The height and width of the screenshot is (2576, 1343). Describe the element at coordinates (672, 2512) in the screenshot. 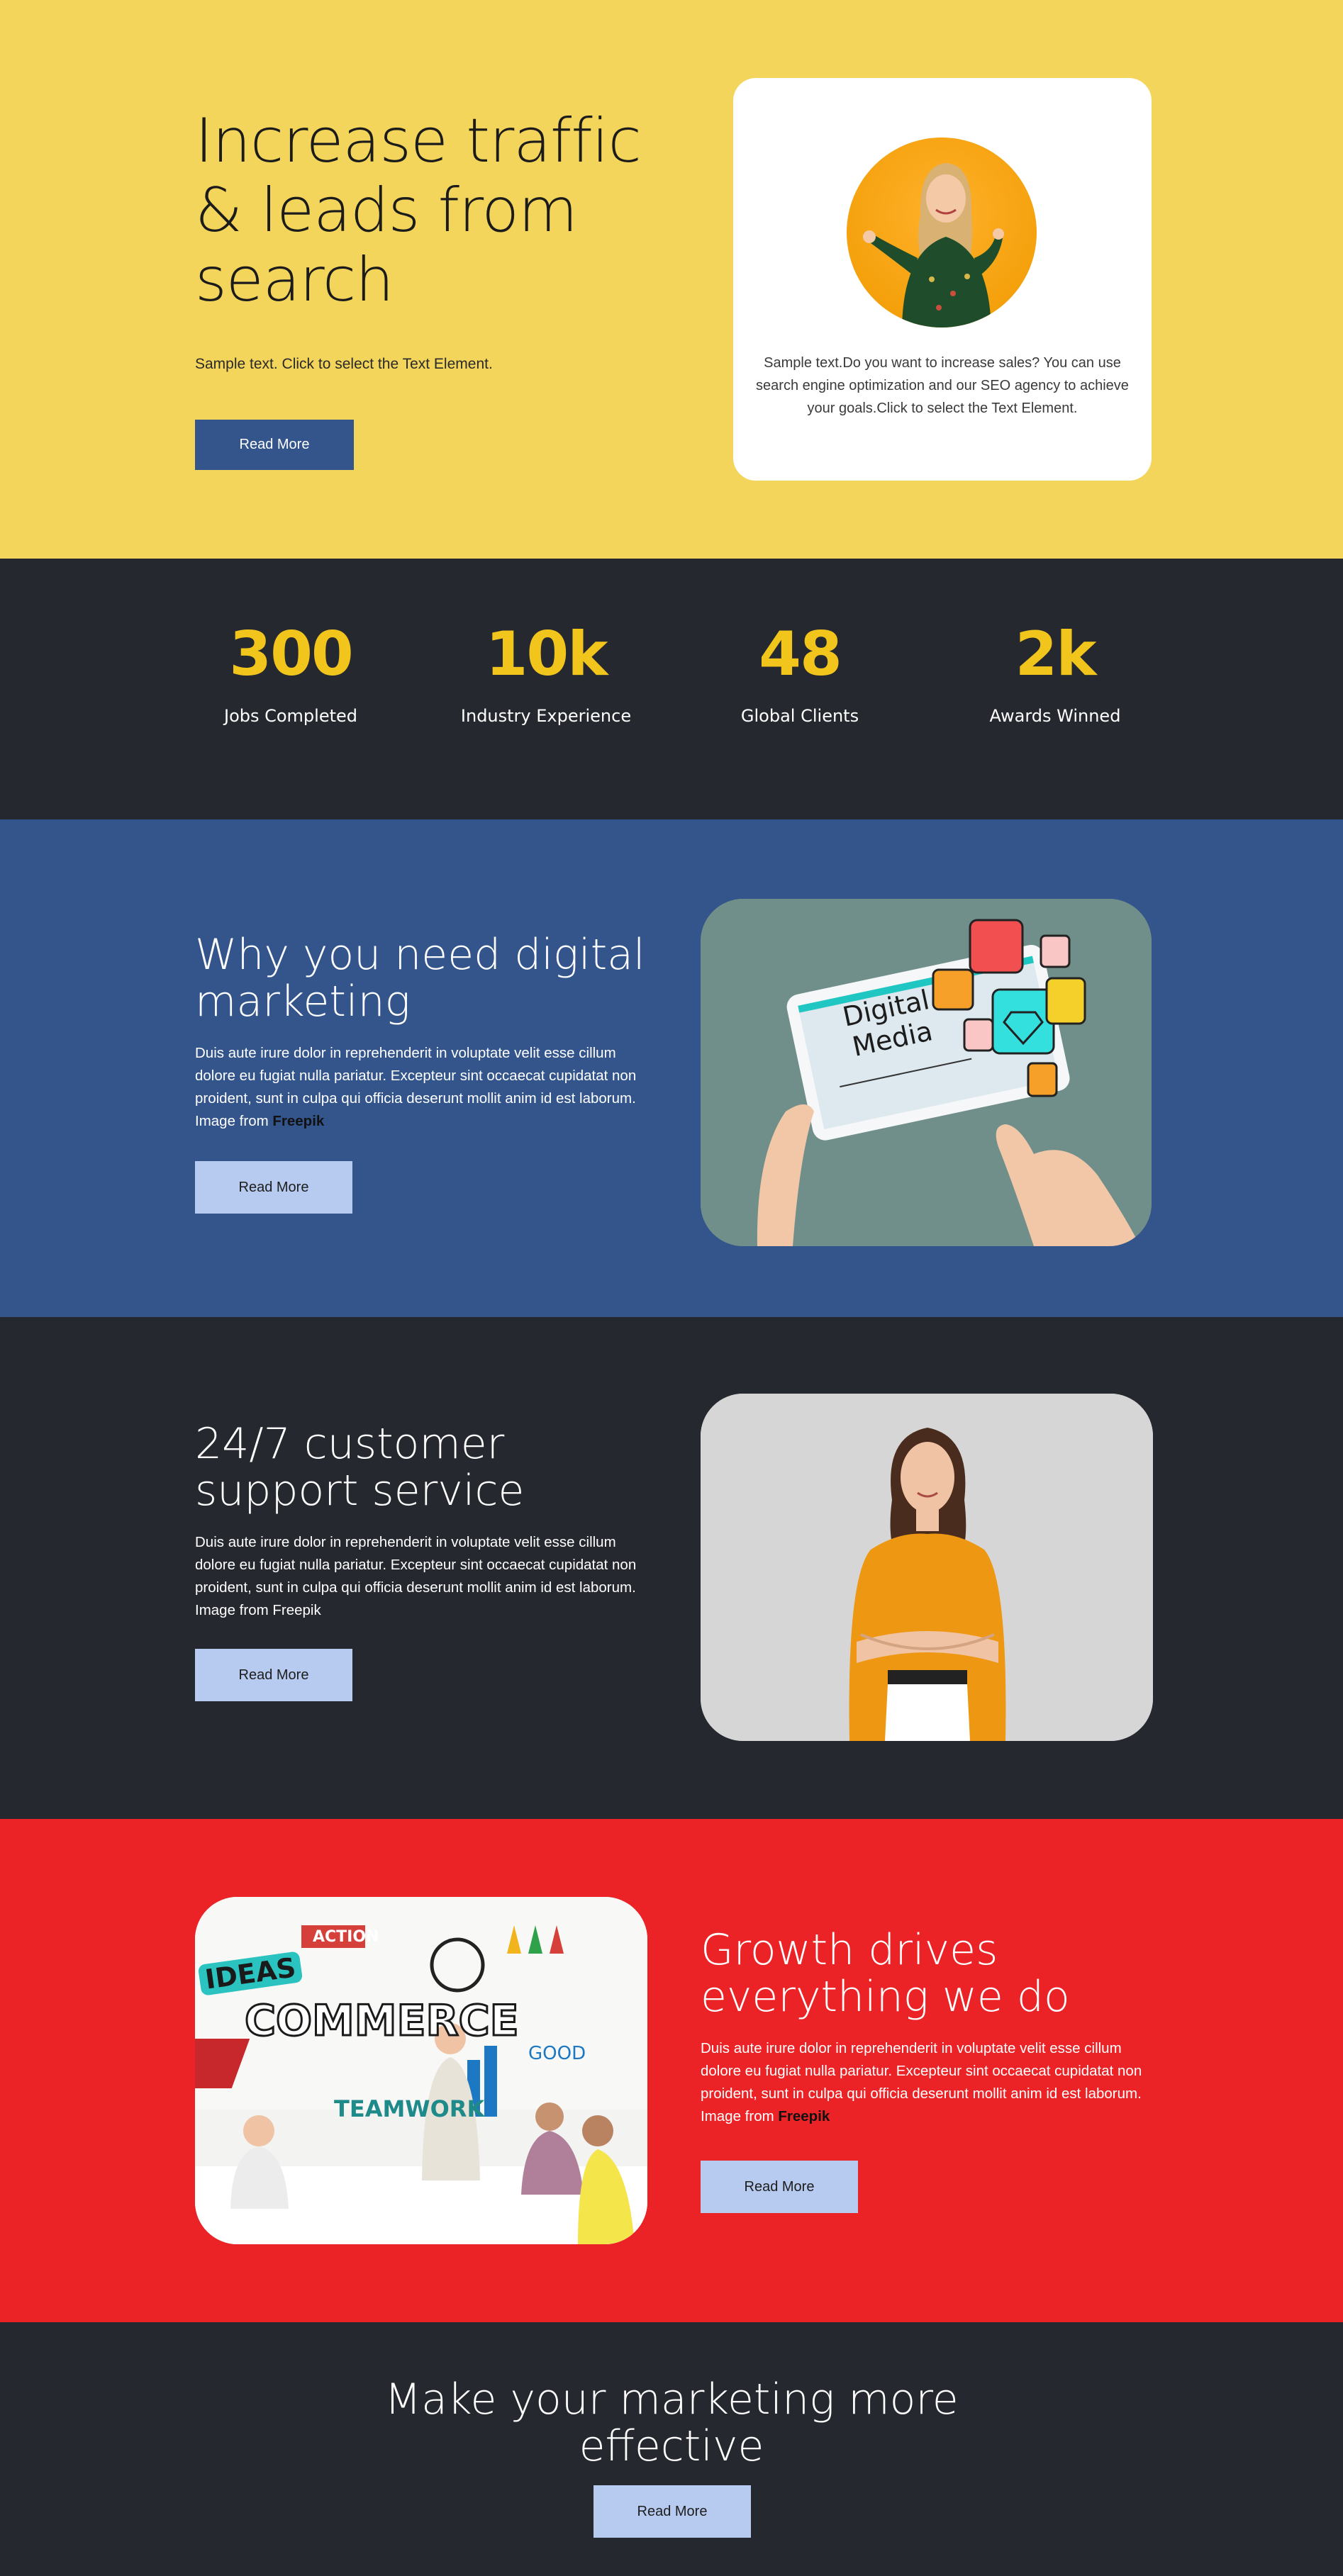

I see `cta-read-more-button: Read More` at that location.